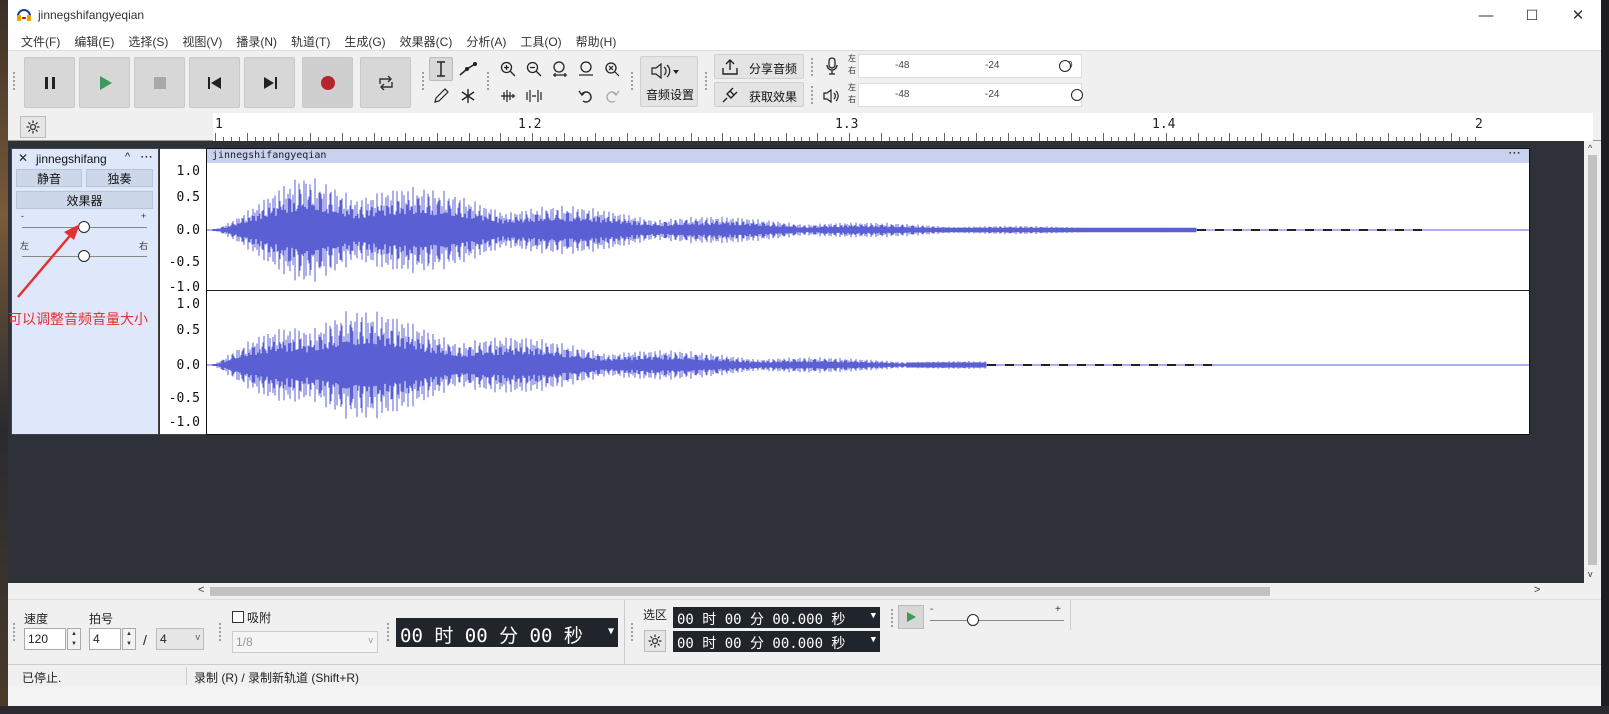  I want to click on fit-project-button, so click(586, 69).